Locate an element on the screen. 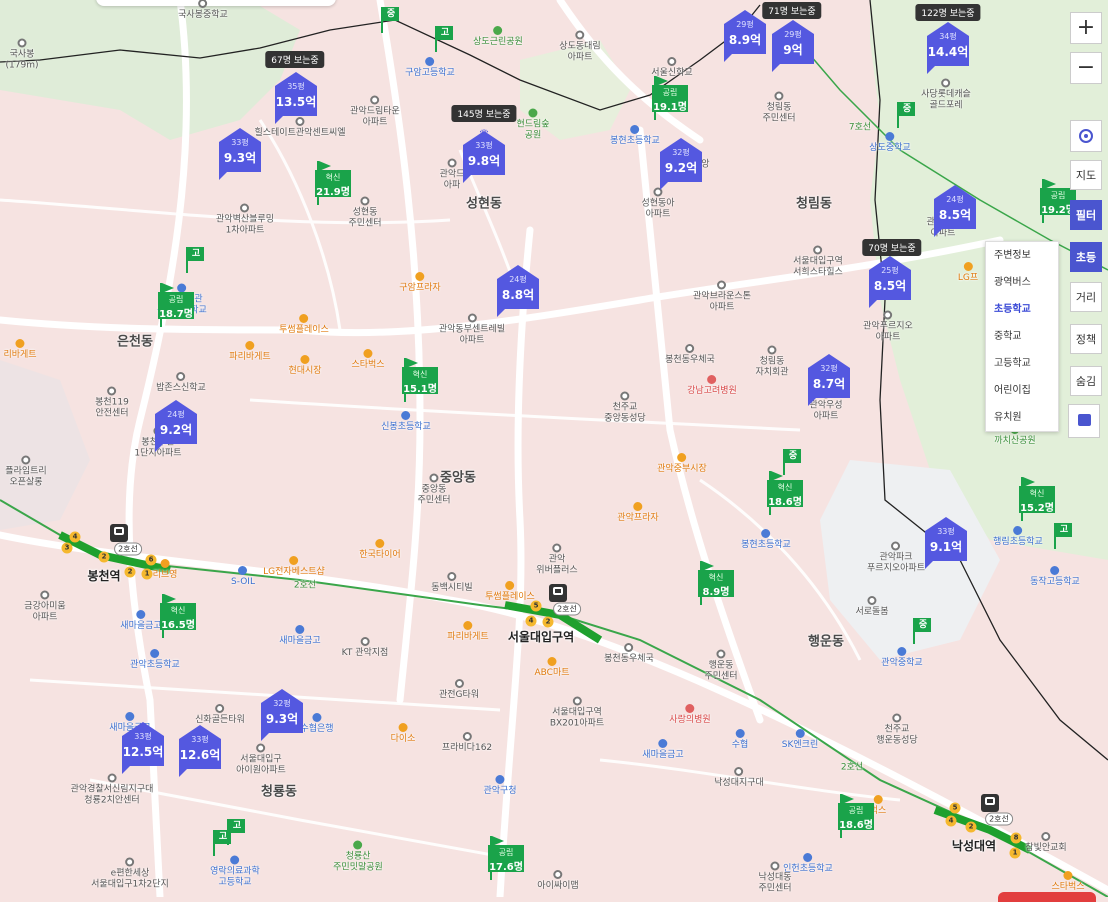  menu-item-daycare: 어린이집 is located at coordinates (1022, 390).